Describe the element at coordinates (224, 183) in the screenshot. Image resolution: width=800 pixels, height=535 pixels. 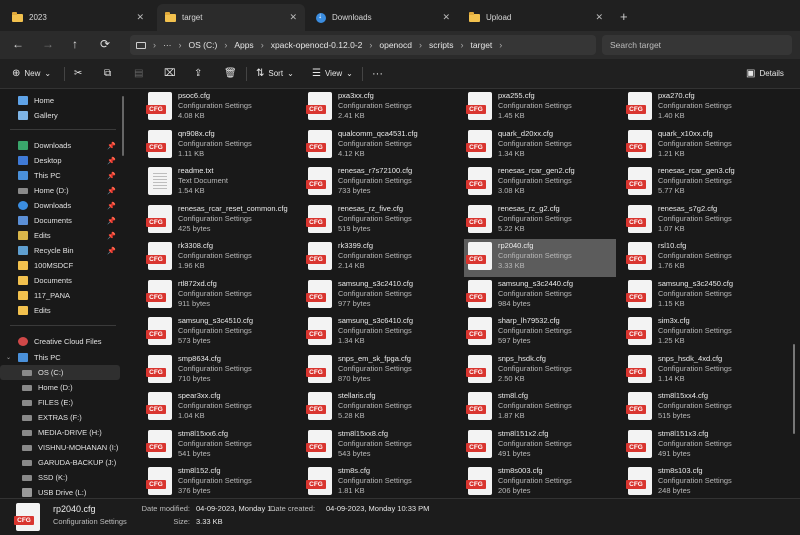
I see `file-item: readme.txt Text Document 1.54 KB` at that location.